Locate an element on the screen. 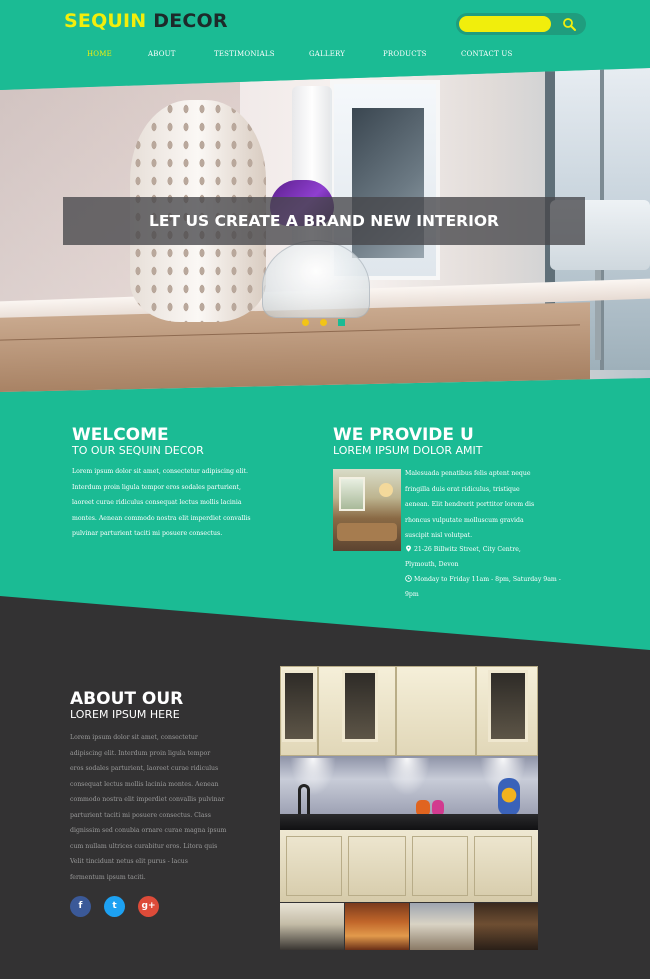  facebook-button: f is located at coordinates (80, 906).